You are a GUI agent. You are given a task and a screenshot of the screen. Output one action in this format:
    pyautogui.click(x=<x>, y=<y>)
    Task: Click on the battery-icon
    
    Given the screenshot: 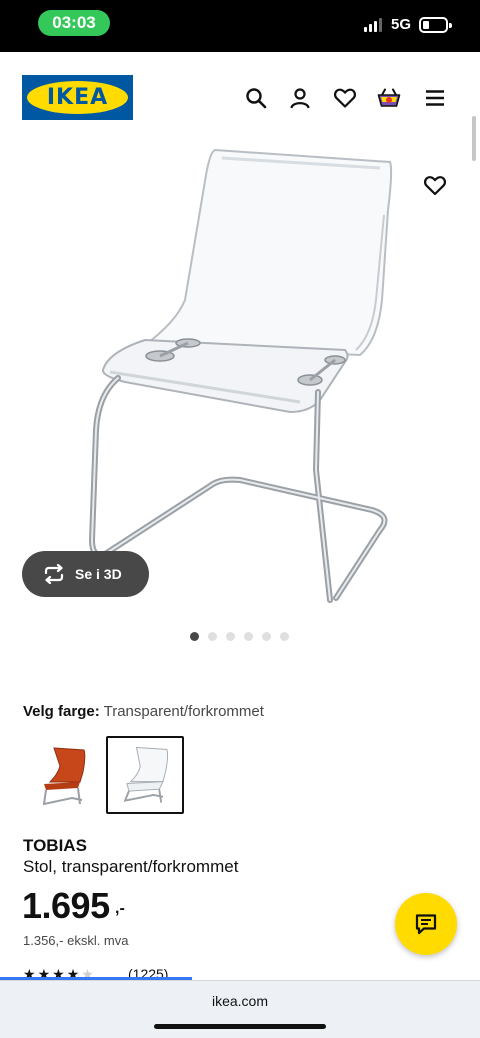 What is the action you would take?
    pyautogui.click(x=435, y=25)
    